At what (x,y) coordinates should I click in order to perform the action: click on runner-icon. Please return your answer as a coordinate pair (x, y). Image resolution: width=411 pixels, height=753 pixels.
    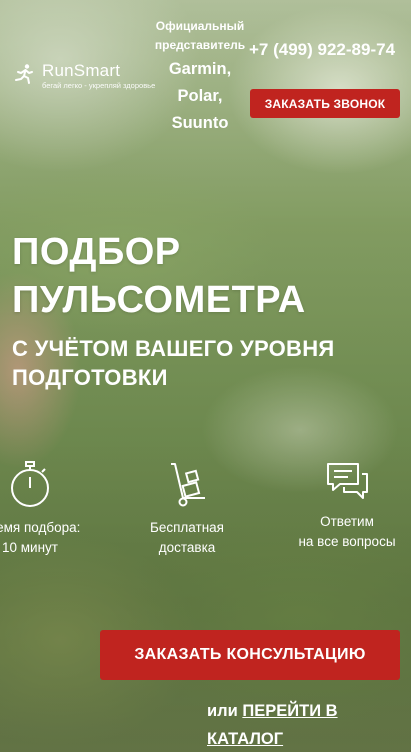
    Looking at the image, I should click on (24, 74).